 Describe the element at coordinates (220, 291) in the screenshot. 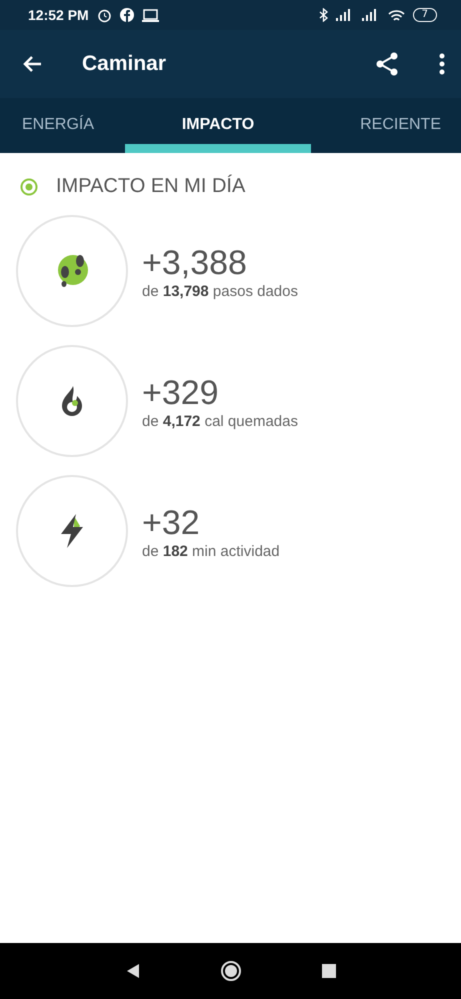

I see `metric-detail: de 13,798 pasos dados` at that location.